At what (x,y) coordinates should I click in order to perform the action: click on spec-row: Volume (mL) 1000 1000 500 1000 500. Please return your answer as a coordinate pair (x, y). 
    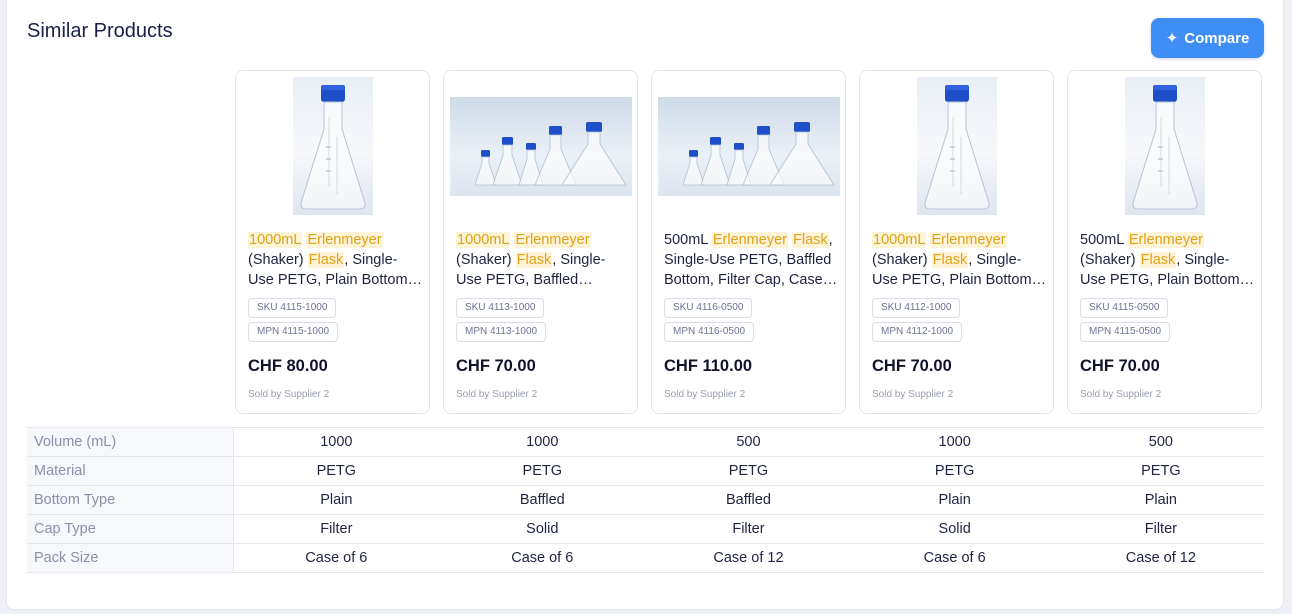
    Looking at the image, I should click on (645, 442).